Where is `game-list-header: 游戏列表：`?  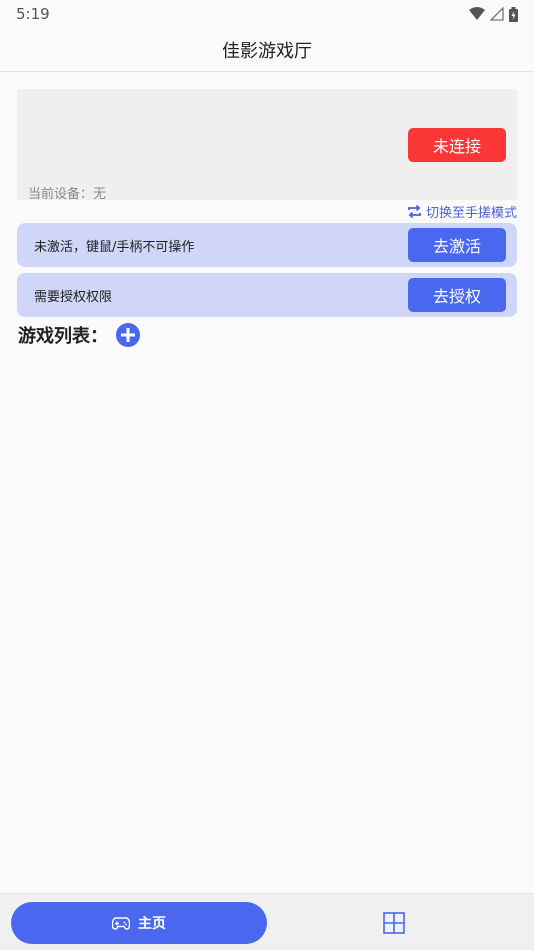
game-list-header: 游戏列表： is located at coordinates (79, 335).